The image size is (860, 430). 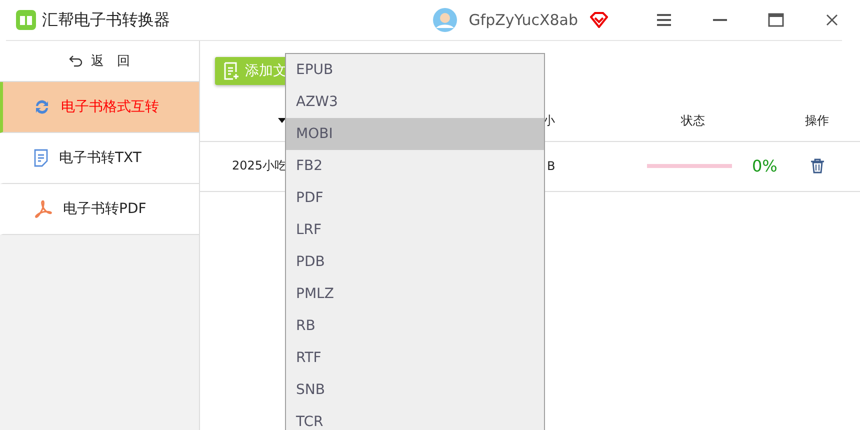 What do you see at coordinates (415, 358) in the screenshot?
I see `dropdown-option: RTF` at bounding box center [415, 358].